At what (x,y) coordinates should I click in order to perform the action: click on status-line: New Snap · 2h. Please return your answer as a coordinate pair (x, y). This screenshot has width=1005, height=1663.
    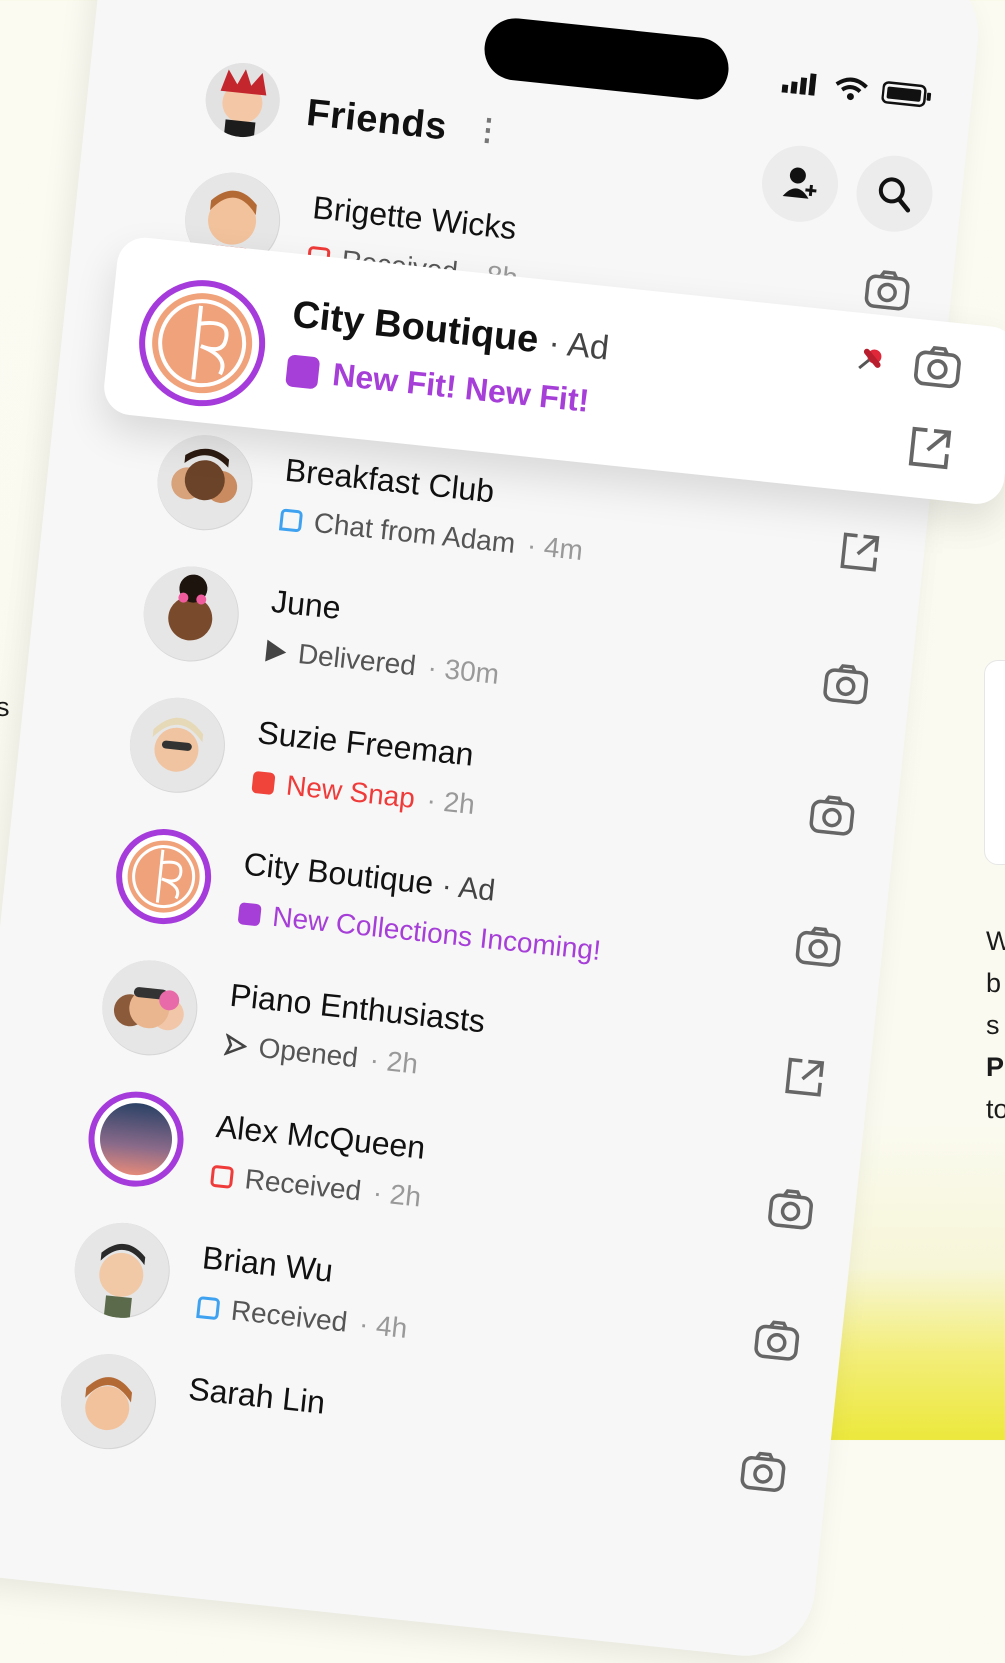
    Looking at the image, I should click on (364, 793).